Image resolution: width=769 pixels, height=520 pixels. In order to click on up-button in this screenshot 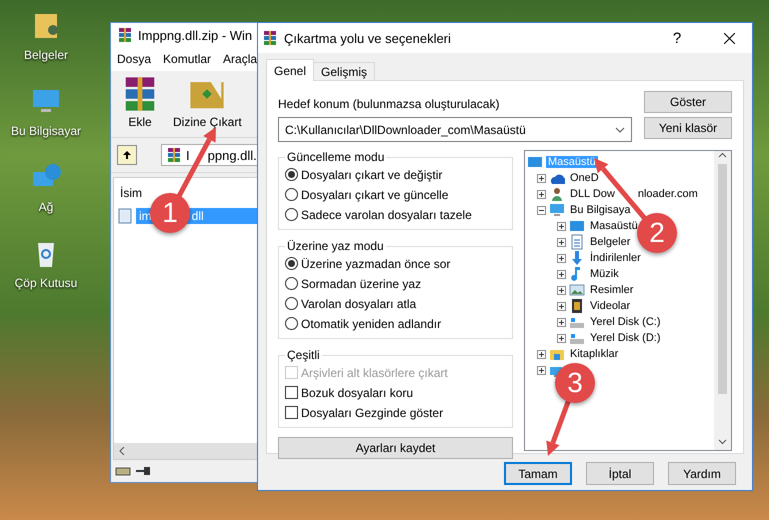, I will do `click(127, 155)`.